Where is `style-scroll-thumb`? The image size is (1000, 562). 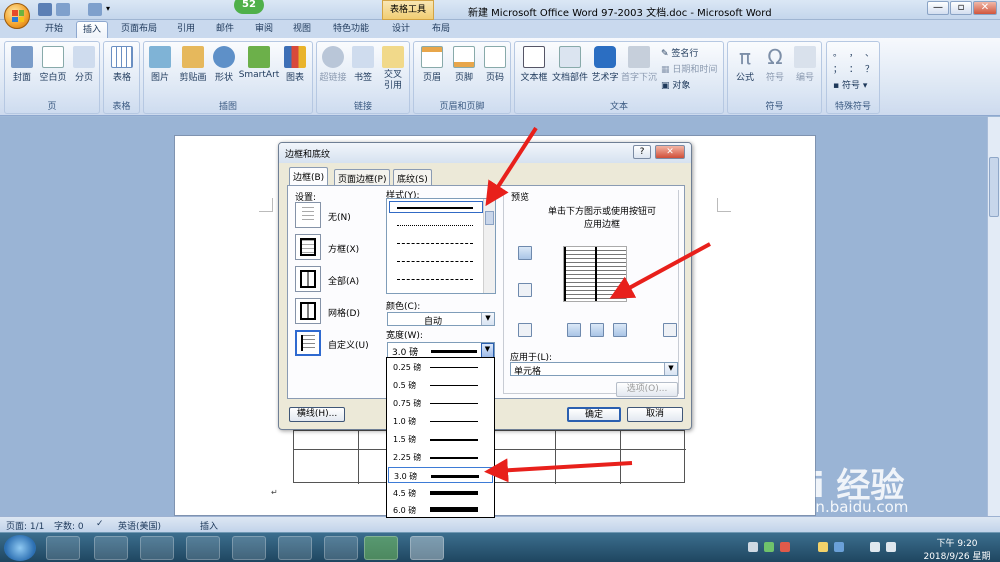
style-scroll-thumb is located at coordinates (489, 218).